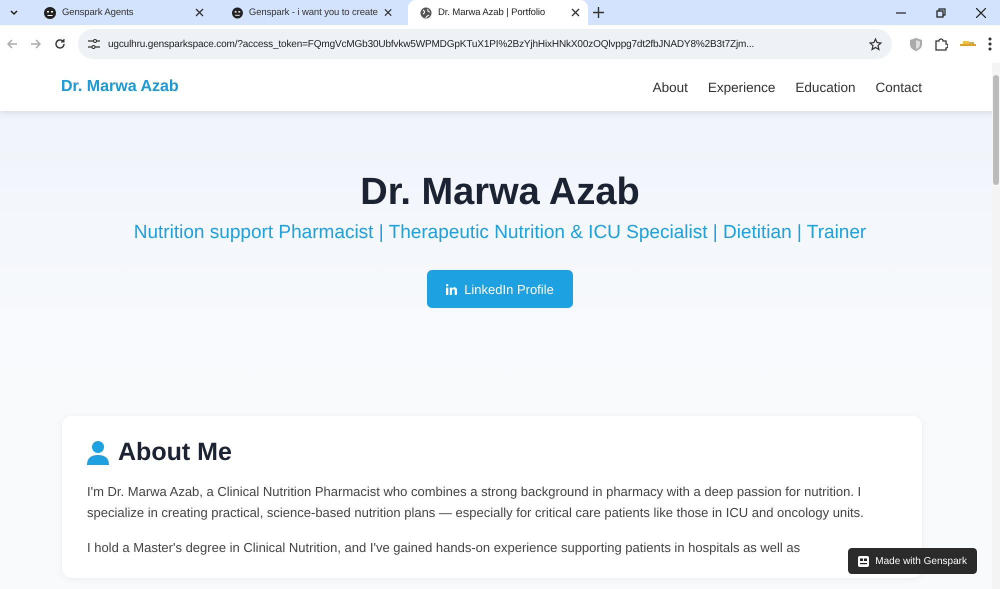  What do you see at coordinates (94, 44) in the screenshot?
I see `site-settings-icon` at bounding box center [94, 44].